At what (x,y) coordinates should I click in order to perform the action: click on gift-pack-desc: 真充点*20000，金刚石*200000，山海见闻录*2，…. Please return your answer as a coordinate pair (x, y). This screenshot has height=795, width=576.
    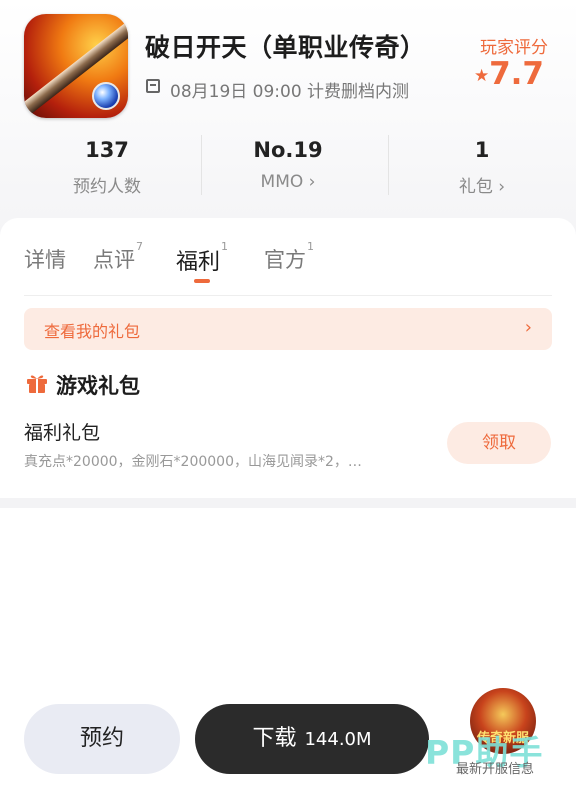
    Looking at the image, I should click on (193, 462).